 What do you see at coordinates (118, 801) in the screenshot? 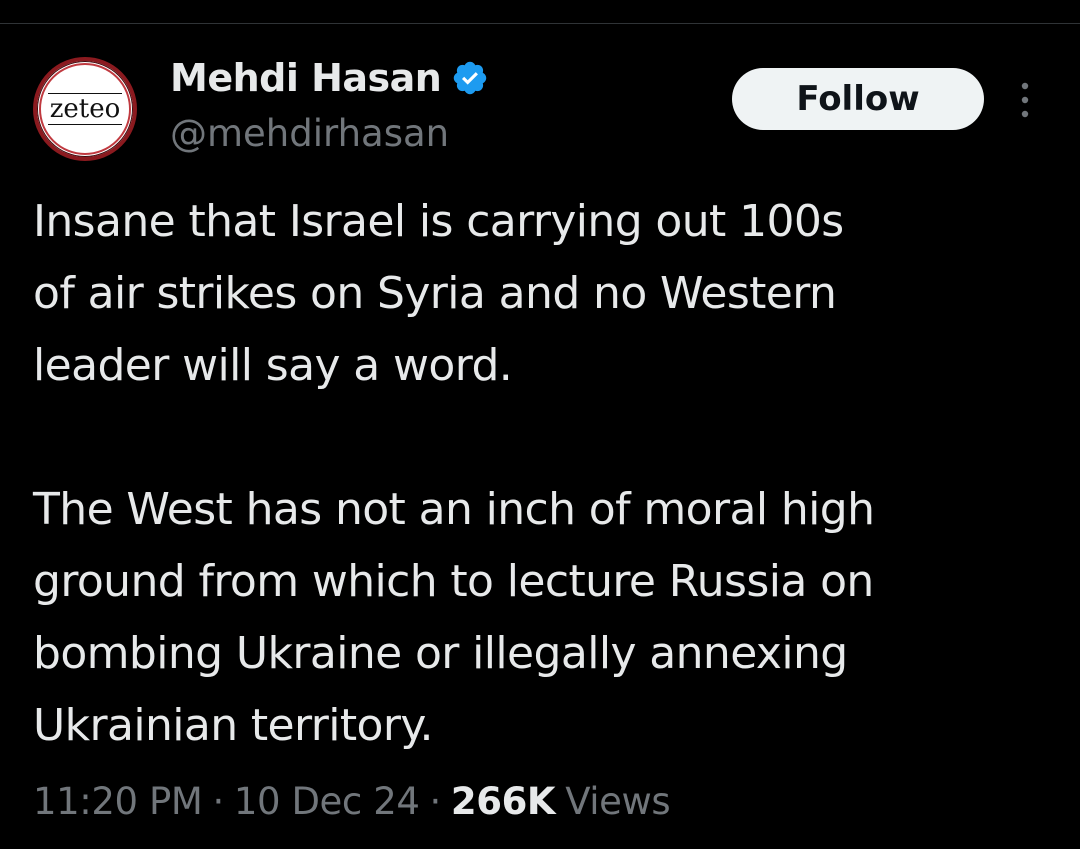
I see `tweet-time: 11:20 PM` at bounding box center [118, 801].